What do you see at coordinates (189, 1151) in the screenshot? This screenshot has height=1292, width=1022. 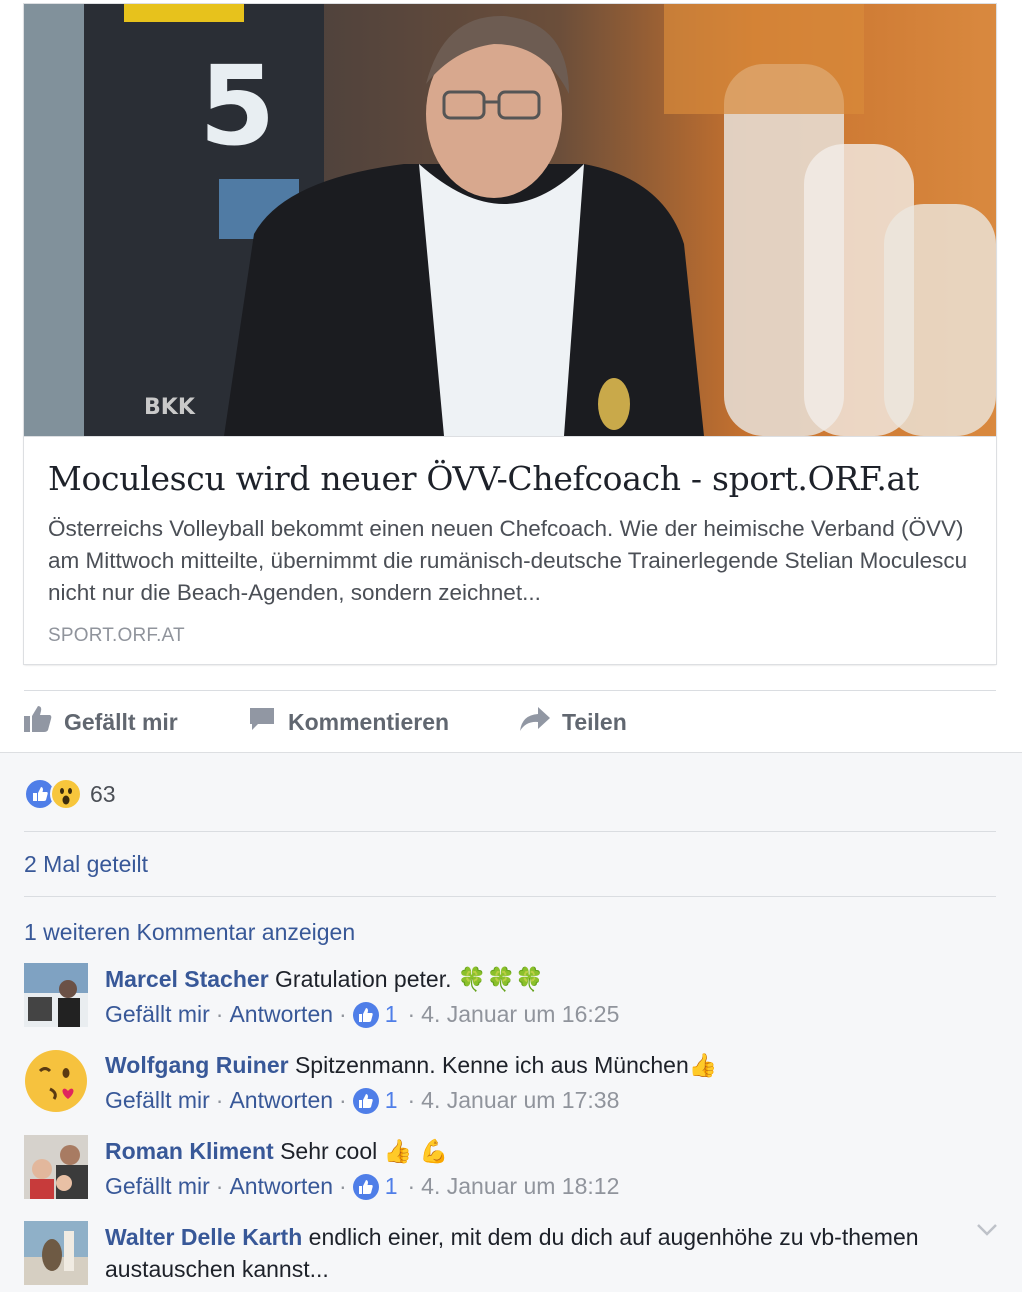 I see `comment-author: Roman Kliment` at bounding box center [189, 1151].